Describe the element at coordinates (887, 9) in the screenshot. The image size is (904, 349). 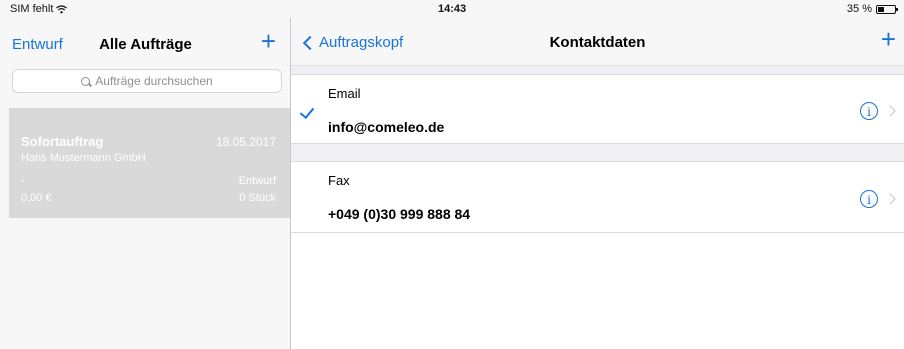
I see `battery-icon` at that location.